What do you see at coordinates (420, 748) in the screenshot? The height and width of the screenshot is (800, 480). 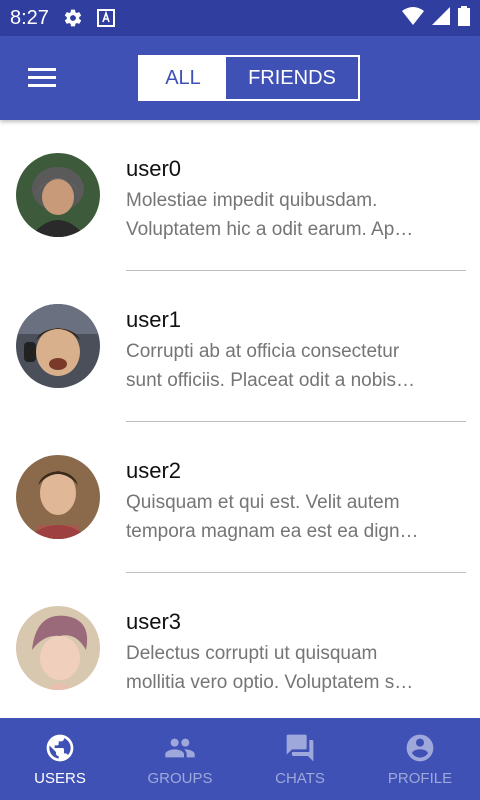 I see `account-circle-icon` at bounding box center [420, 748].